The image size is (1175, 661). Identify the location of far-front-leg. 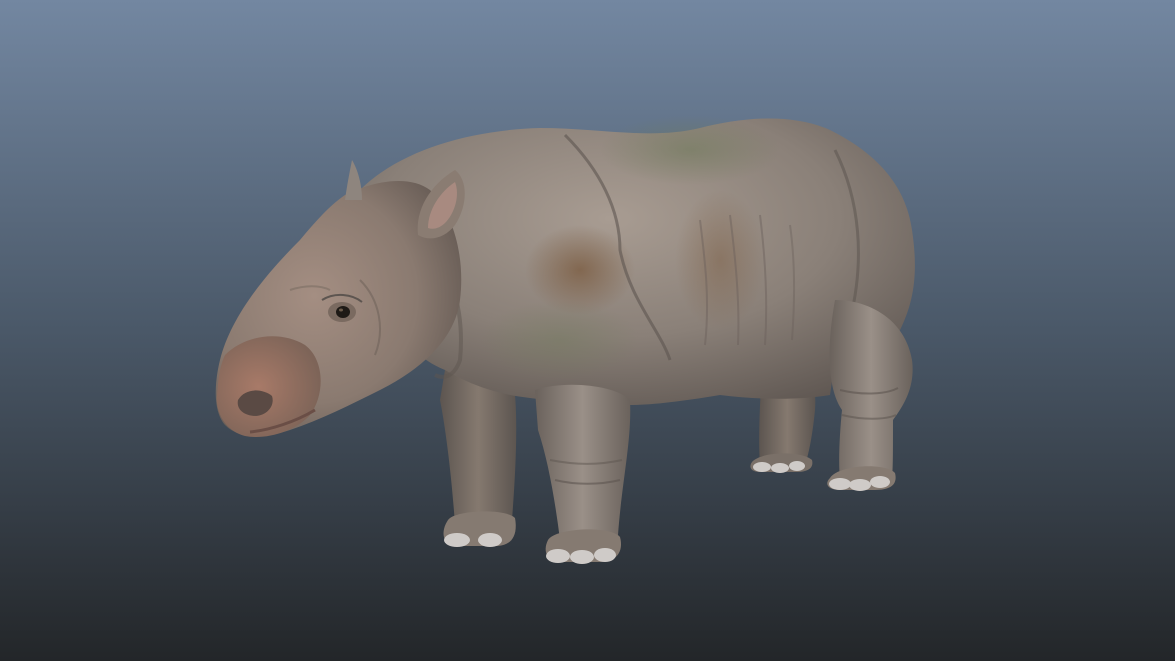
(478, 458).